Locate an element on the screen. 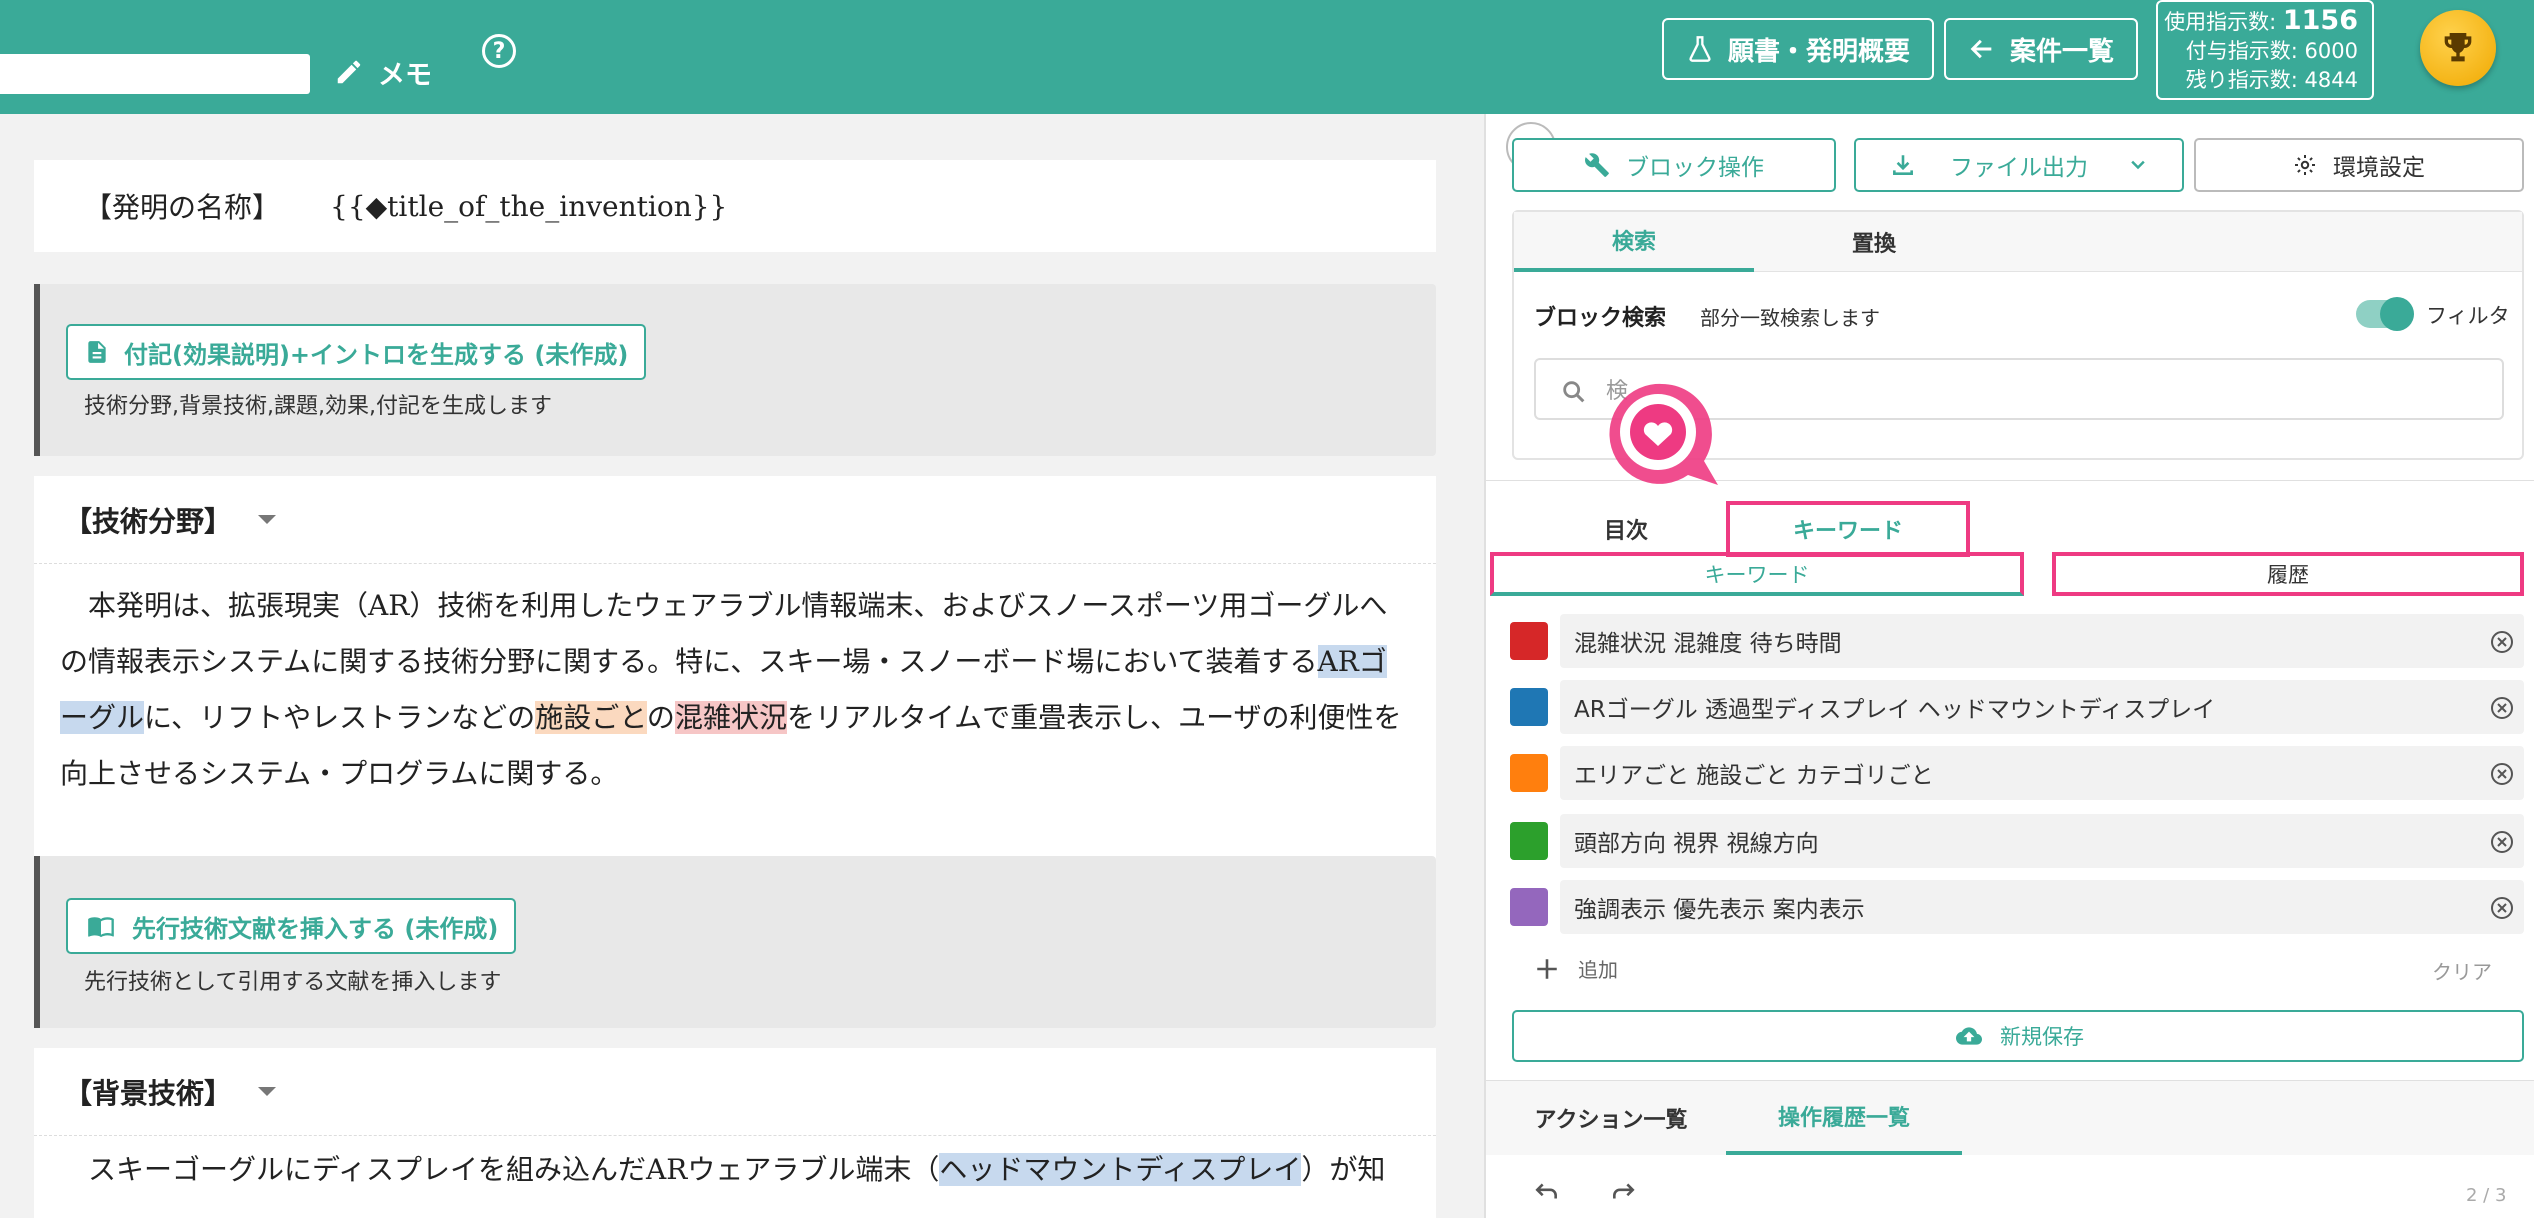 The height and width of the screenshot is (1218, 2534). filter-label: フィルタ is located at coordinates (2468, 316).